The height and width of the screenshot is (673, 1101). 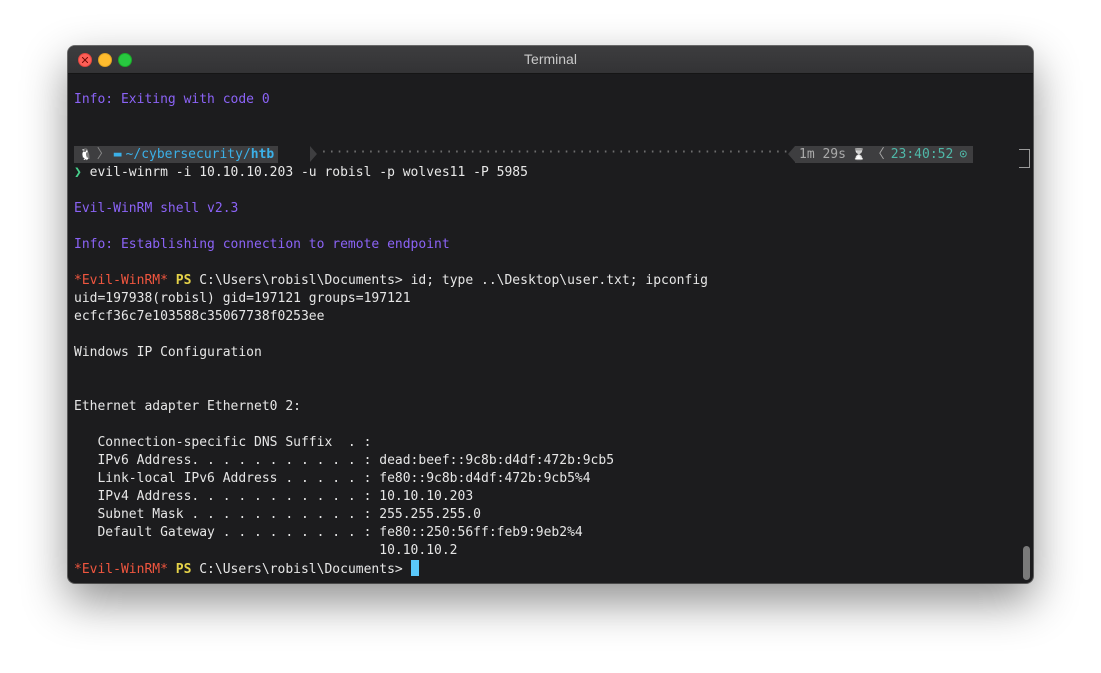 I want to click on command-duration: 1m 29s, so click(x=822, y=154).